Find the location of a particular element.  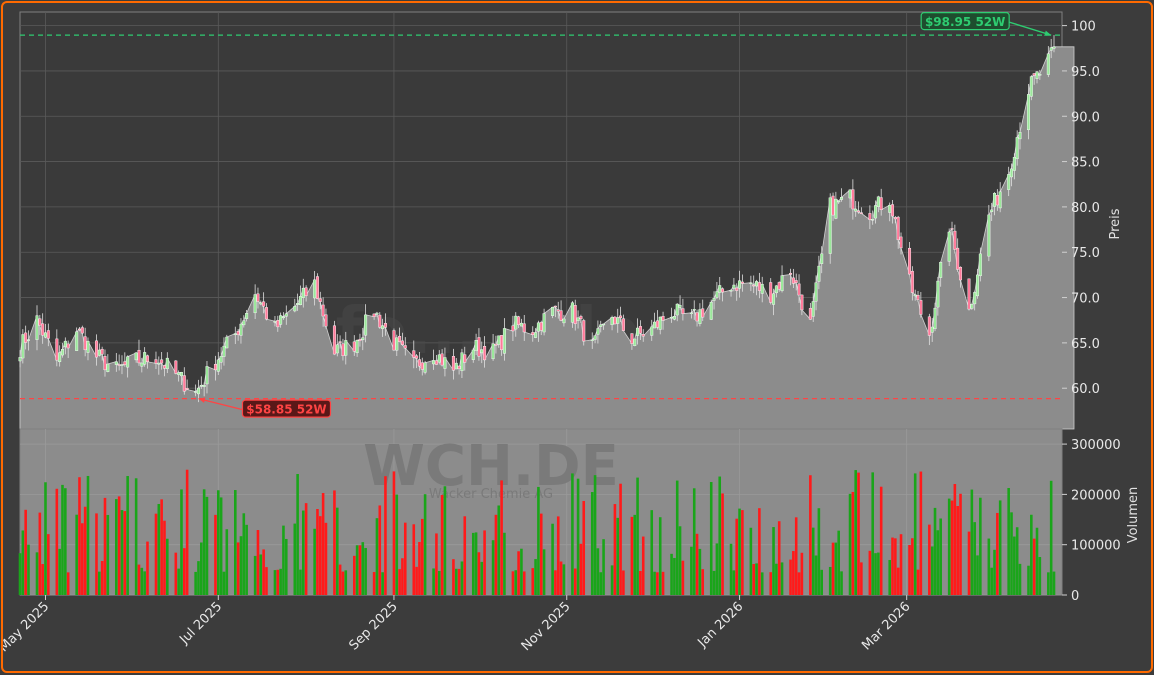

price-tick-label: 70.0 is located at coordinates (1085, 299).